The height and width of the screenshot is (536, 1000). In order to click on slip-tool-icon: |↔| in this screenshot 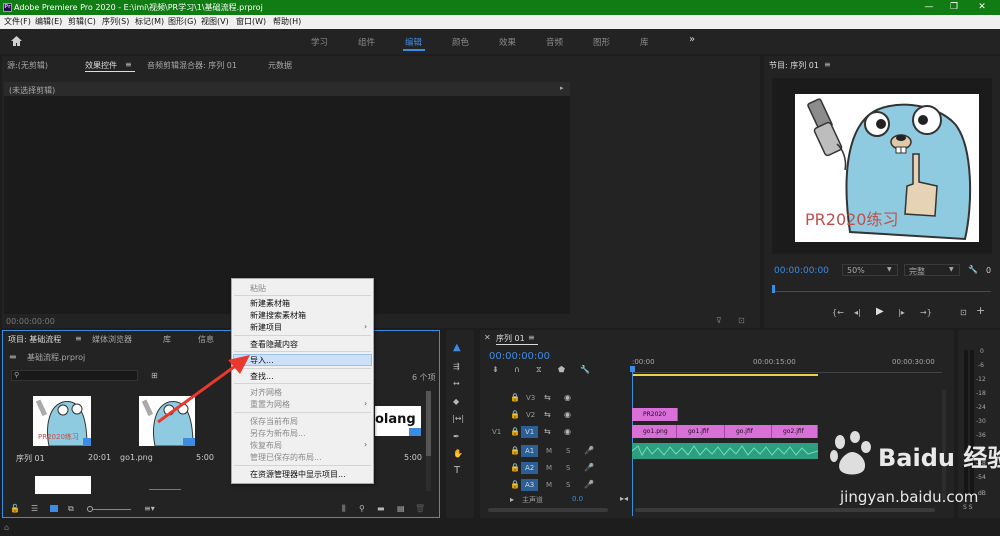, I will do `click(458, 419)`.